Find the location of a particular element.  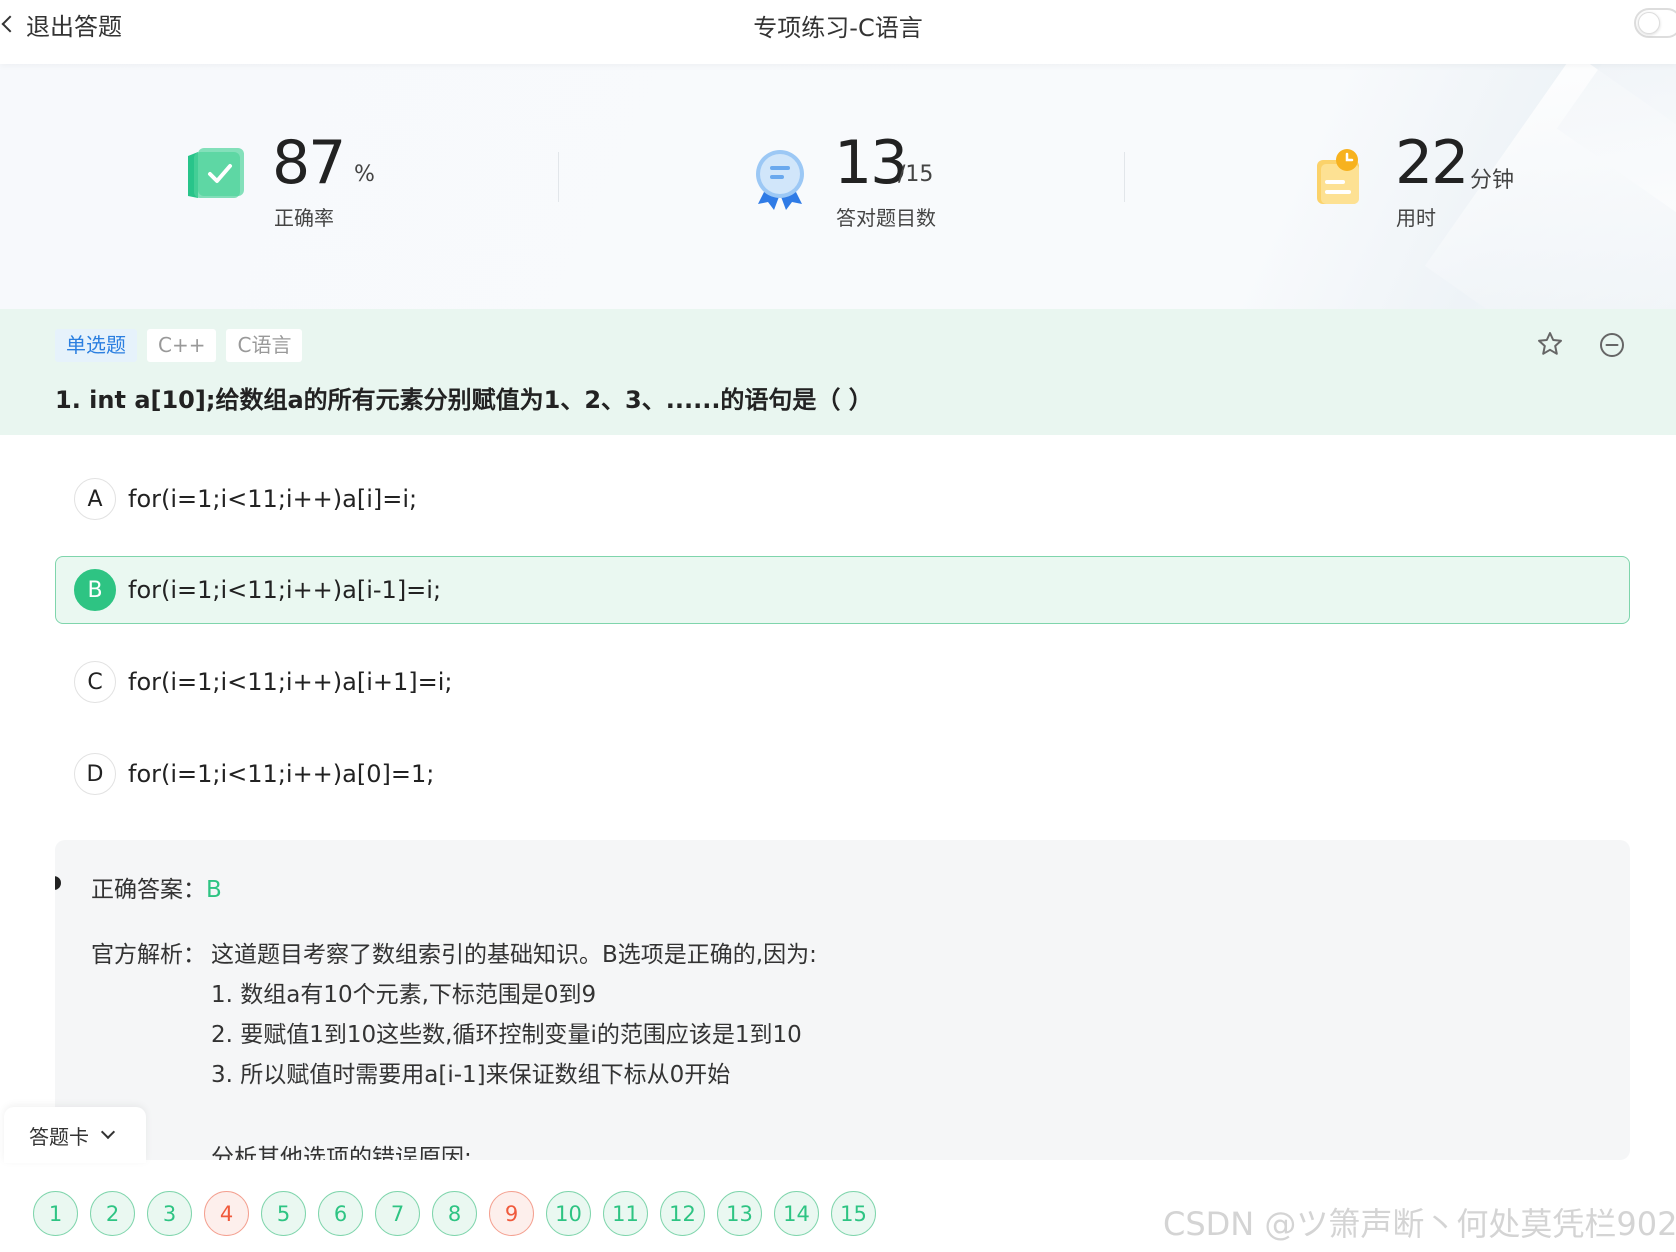

option-text: for(i=1;i<11;i++)a[i]=i; is located at coordinates (273, 499).